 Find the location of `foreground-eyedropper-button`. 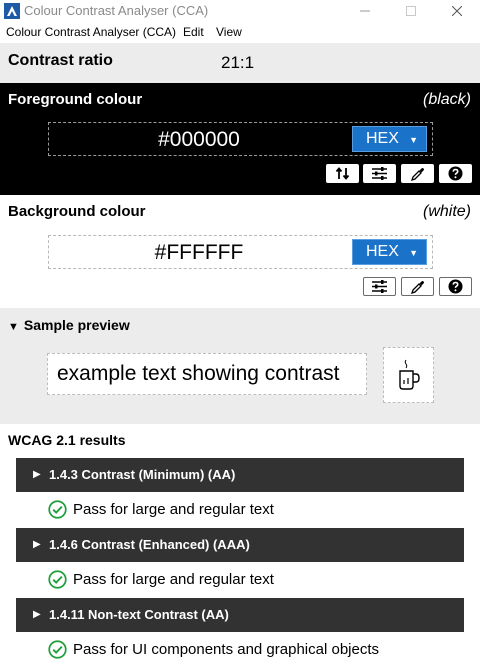

foreground-eyedropper-button is located at coordinates (417, 173).